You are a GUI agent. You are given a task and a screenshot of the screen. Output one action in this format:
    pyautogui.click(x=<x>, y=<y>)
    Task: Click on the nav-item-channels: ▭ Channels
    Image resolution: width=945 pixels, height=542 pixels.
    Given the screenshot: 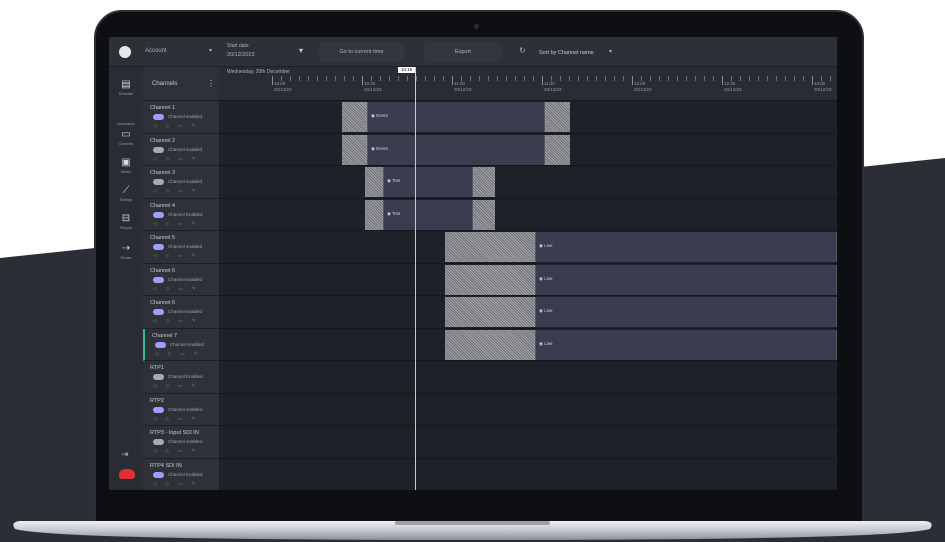 What is the action you would take?
    pyautogui.click(x=126, y=142)
    